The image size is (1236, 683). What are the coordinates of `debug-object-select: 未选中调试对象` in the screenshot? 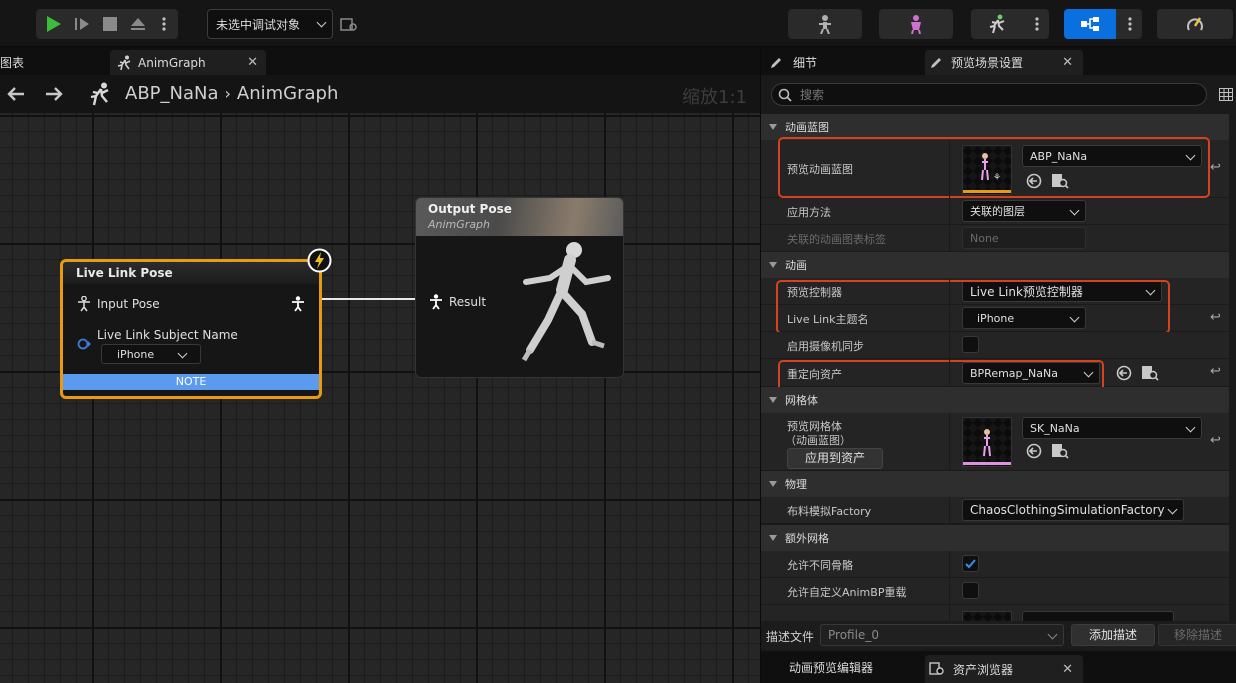 It's located at (270, 24).